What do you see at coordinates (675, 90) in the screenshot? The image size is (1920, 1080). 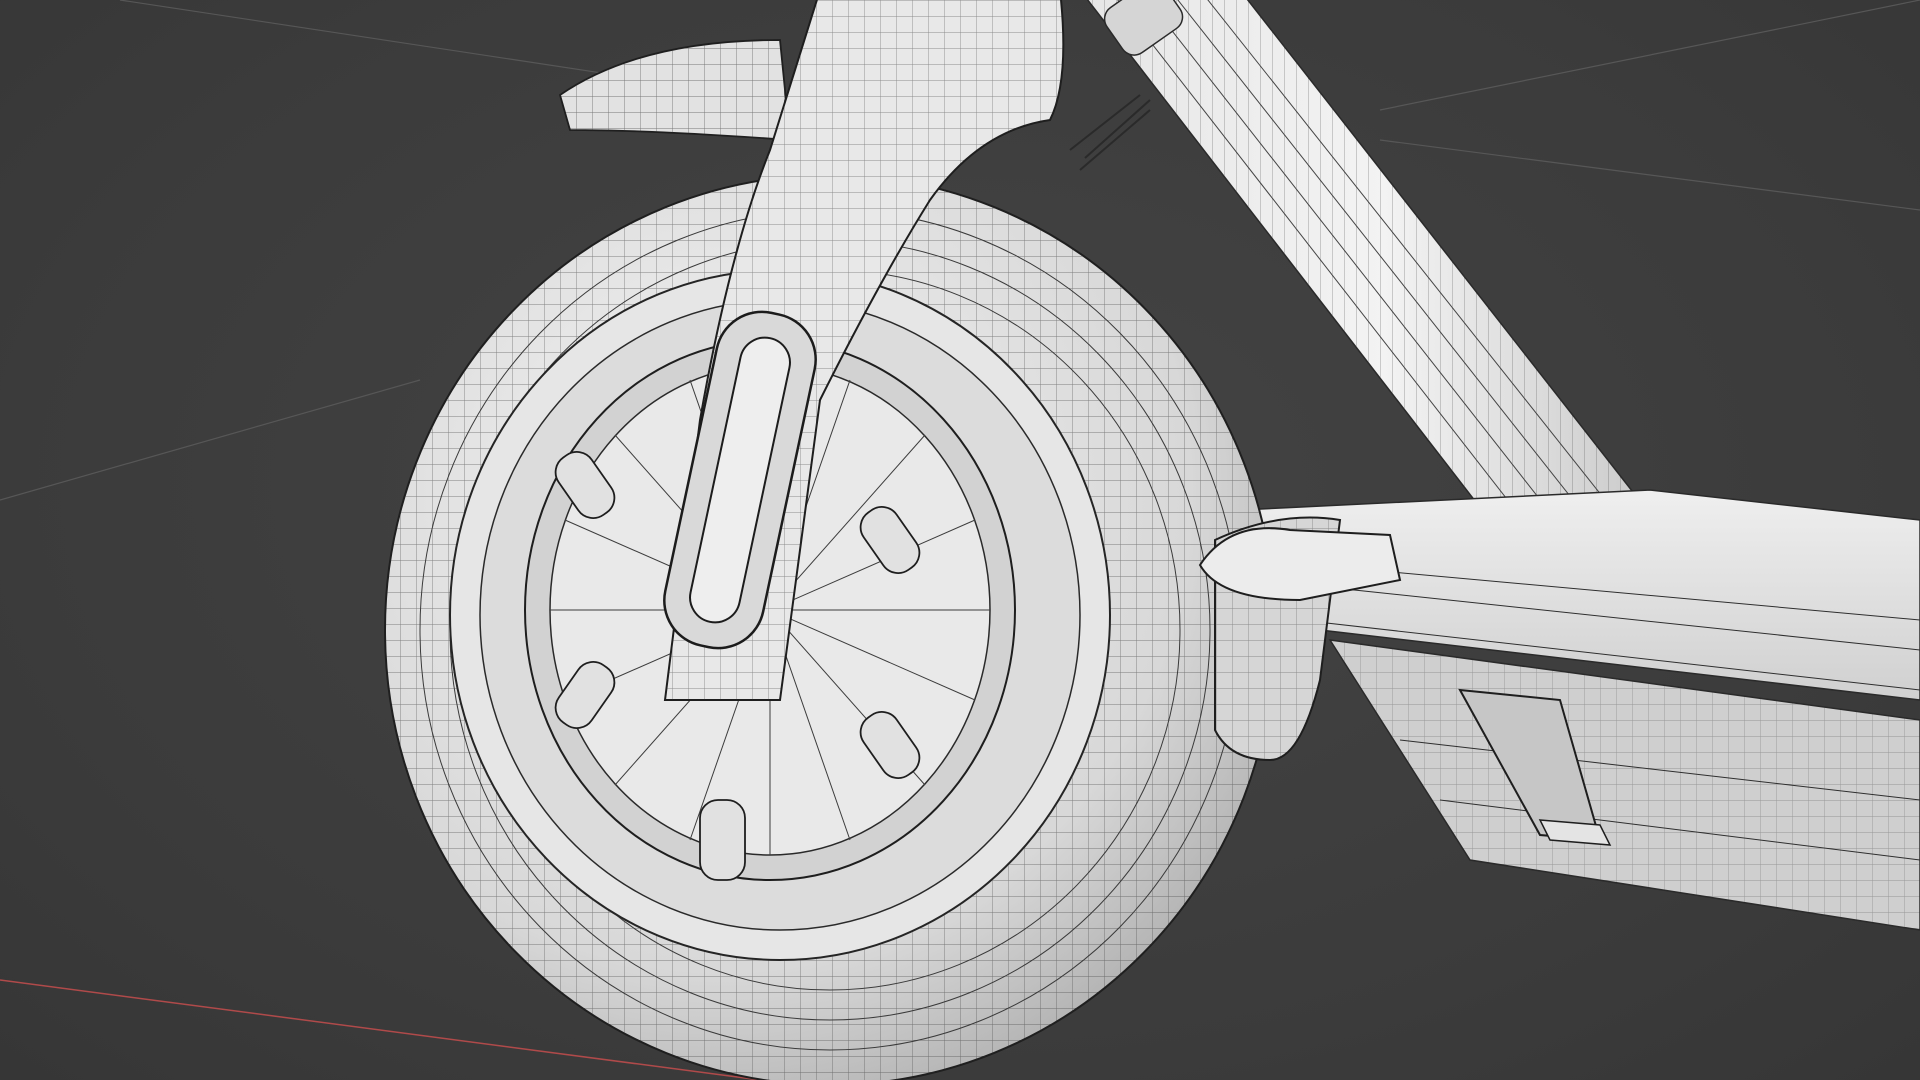 I see `front-fender` at bounding box center [675, 90].